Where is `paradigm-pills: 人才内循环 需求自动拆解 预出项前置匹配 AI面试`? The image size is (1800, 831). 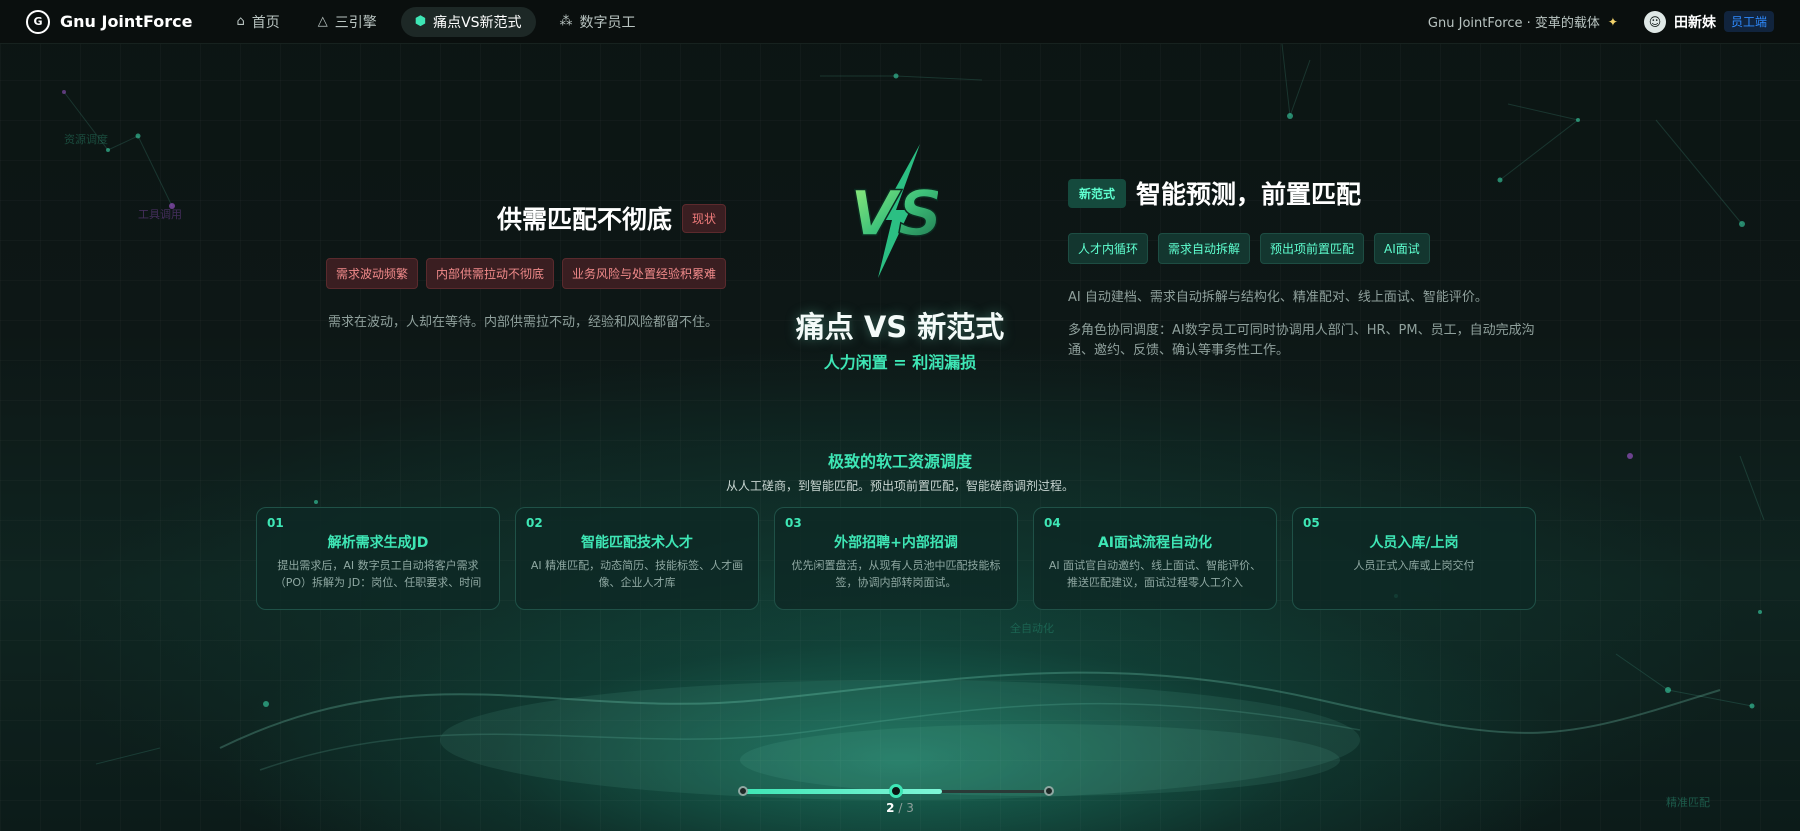
paradigm-pills: 人才内循环 需求自动拆解 预出项前置匹配 AI面试 is located at coordinates (1303, 248).